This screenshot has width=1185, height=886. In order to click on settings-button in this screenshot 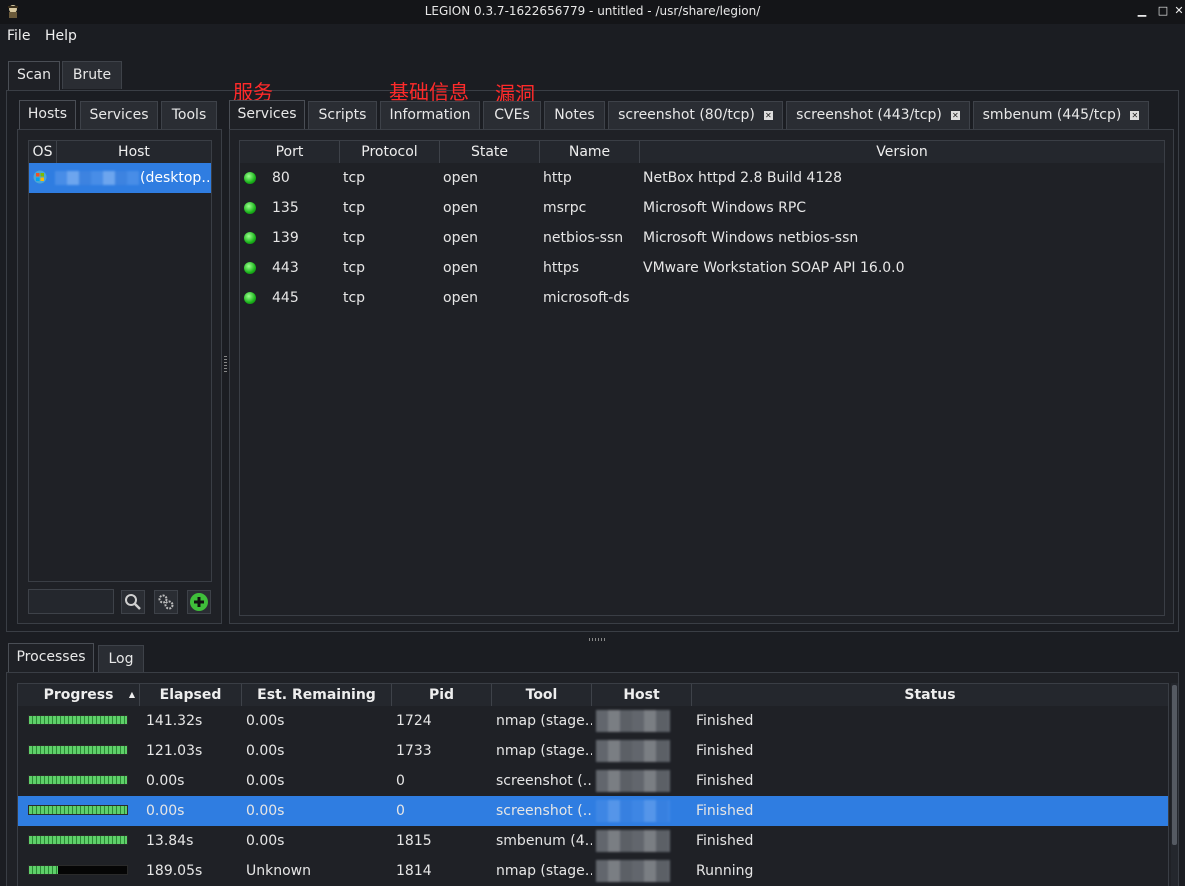, I will do `click(166, 602)`.